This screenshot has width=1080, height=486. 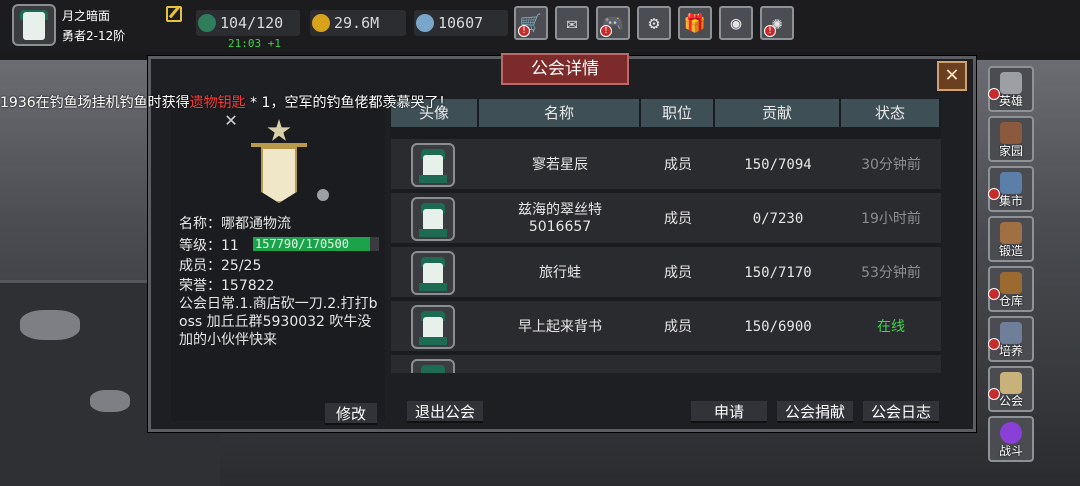 What do you see at coordinates (777, 23) in the screenshot?
I see `event-button: ✺ !` at bounding box center [777, 23].